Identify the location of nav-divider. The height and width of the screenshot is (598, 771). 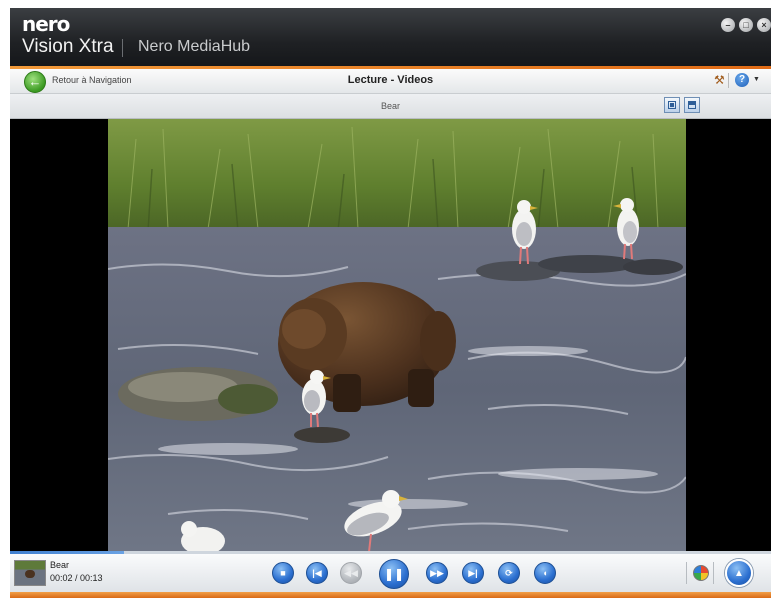
(728, 80).